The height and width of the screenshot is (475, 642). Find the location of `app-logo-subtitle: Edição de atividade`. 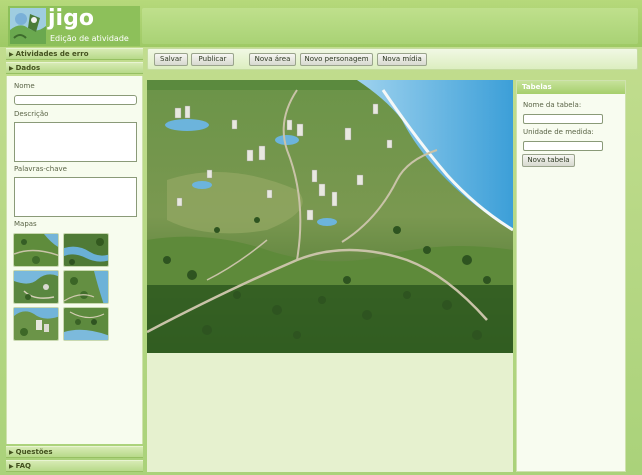

app-logo-subtitle: Edição de atividade is located at coordinates (89, 38).